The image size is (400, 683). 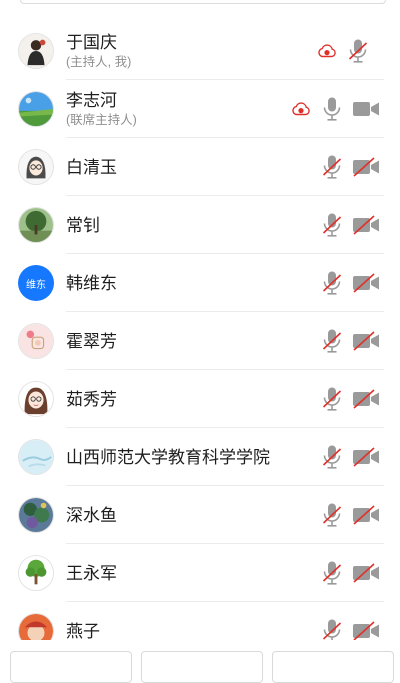 What do you see at coordinates (71, 667) in the screenshot?
I see `bottom-button-left` at bounding box center [71, 667].